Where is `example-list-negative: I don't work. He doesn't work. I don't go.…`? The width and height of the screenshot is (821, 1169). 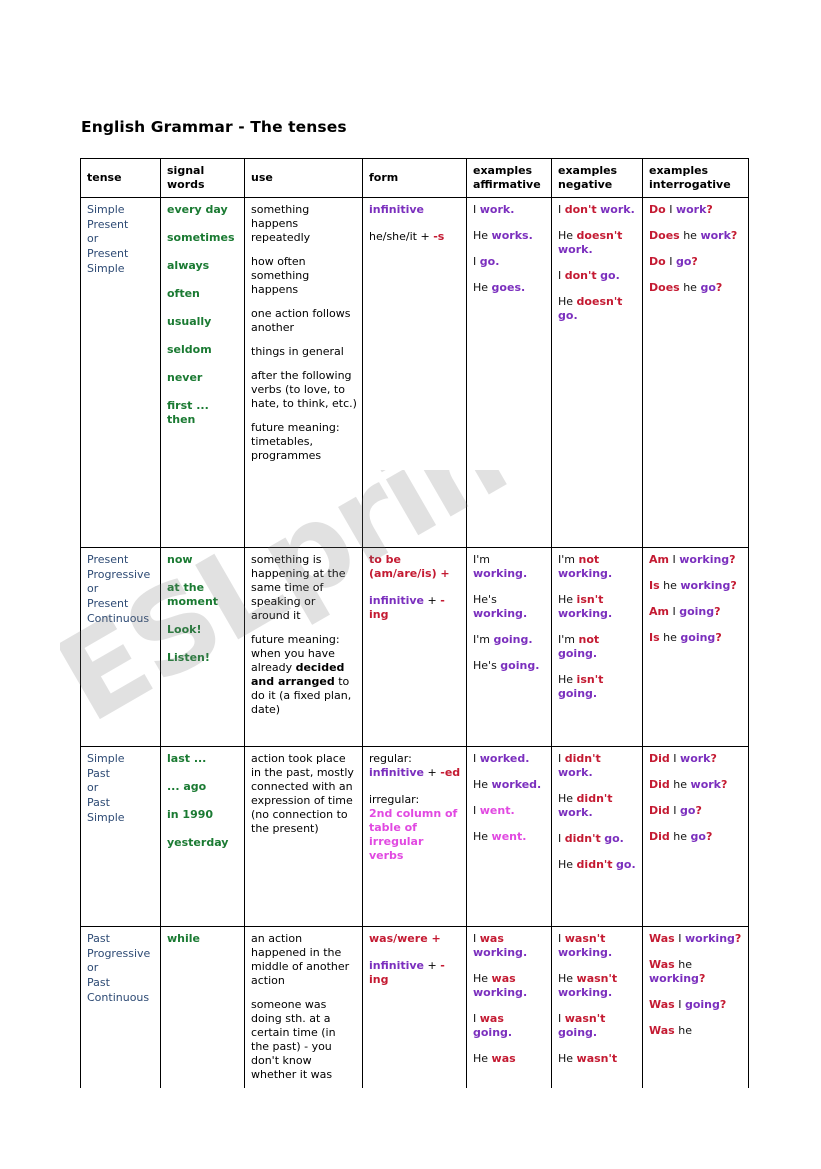 example-list-negative: I don't work. He doesn't work. I don't go.… is located at coordinates (597, 263).